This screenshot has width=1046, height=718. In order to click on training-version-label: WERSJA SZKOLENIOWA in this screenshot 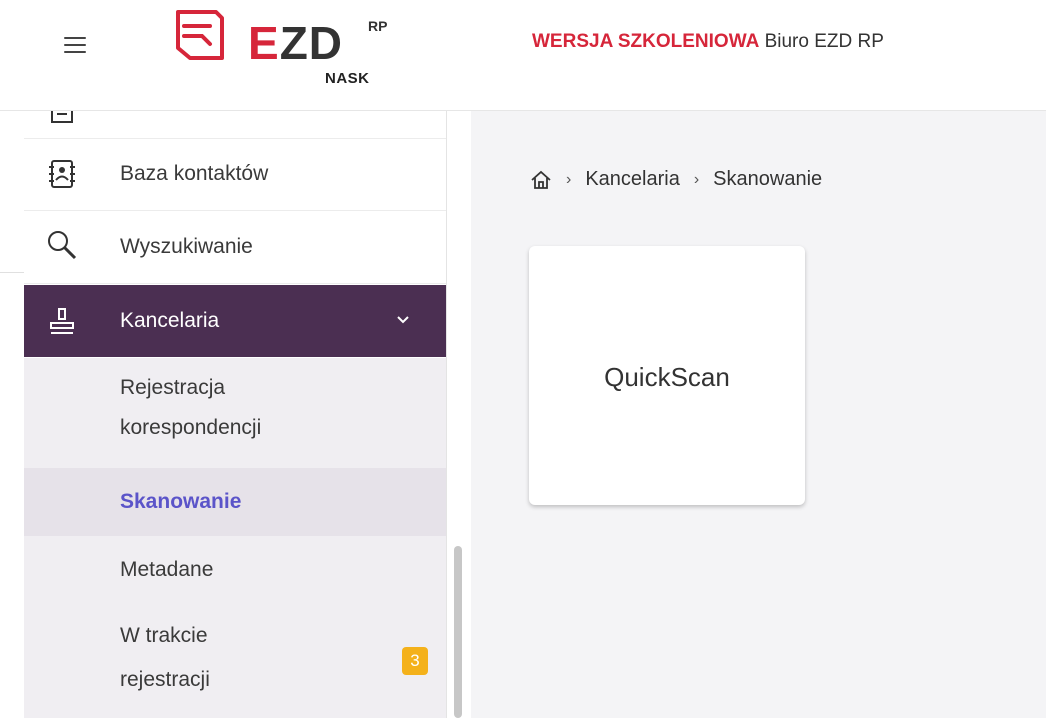, I will do `click(646, 41)`.